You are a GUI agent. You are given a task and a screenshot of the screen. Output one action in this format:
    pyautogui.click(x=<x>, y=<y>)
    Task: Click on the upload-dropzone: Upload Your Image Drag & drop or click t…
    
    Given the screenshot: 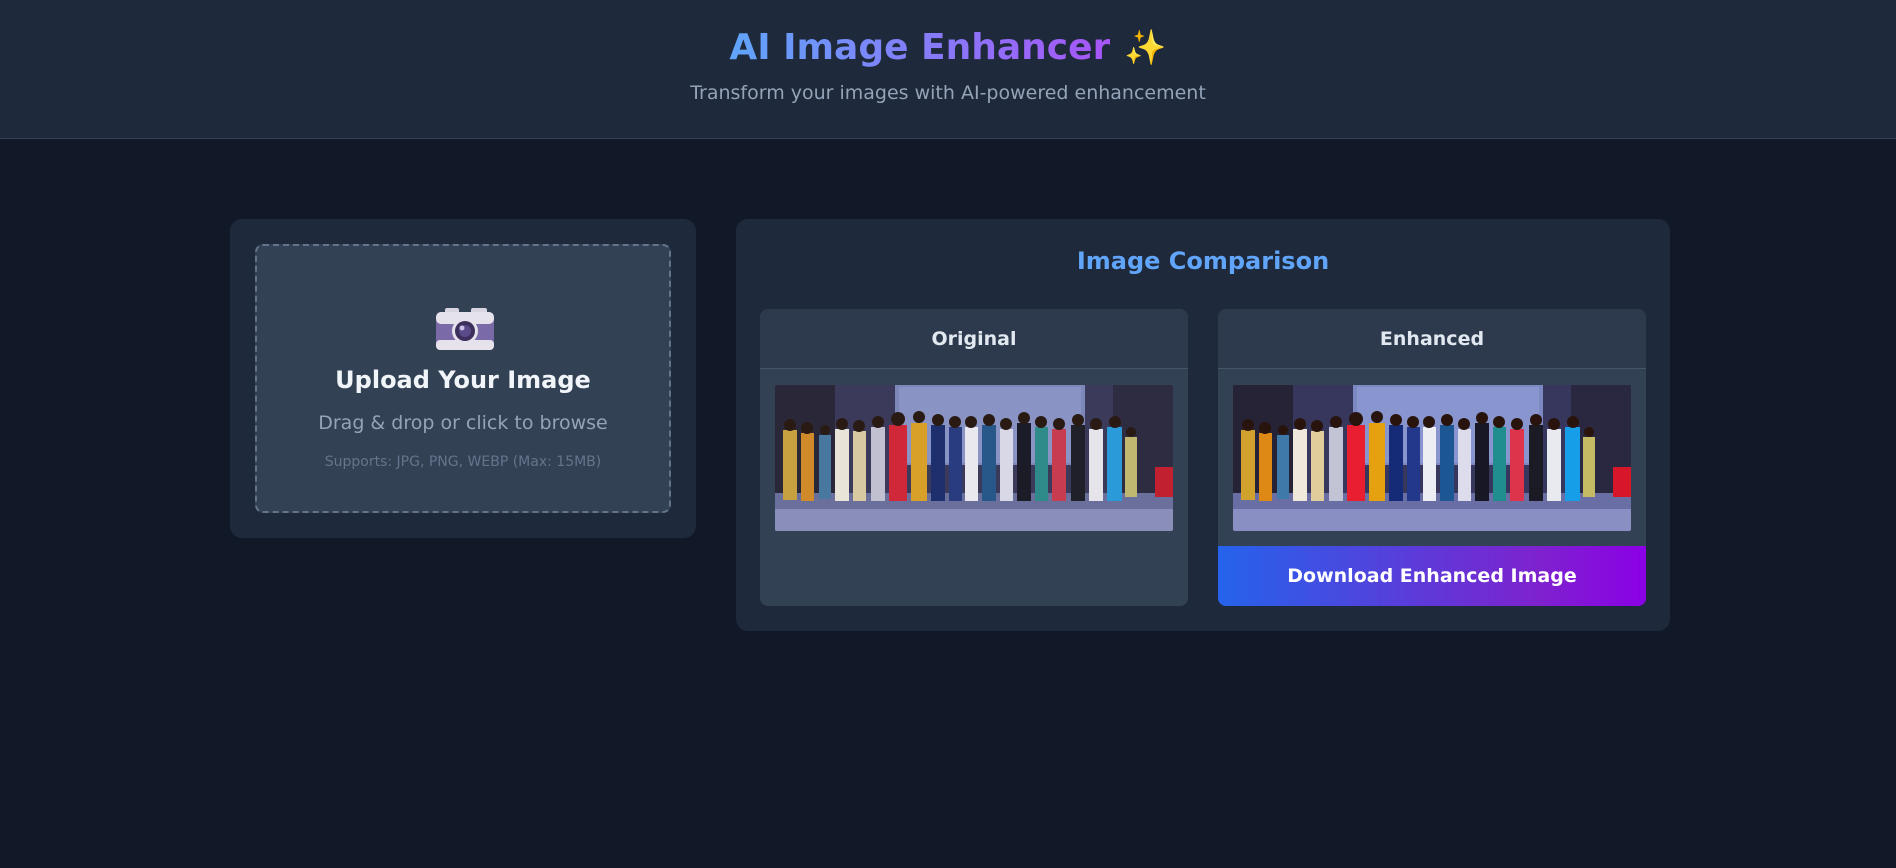 What is the action you would take?
    pyautogui.click(x=463, y=378)
    